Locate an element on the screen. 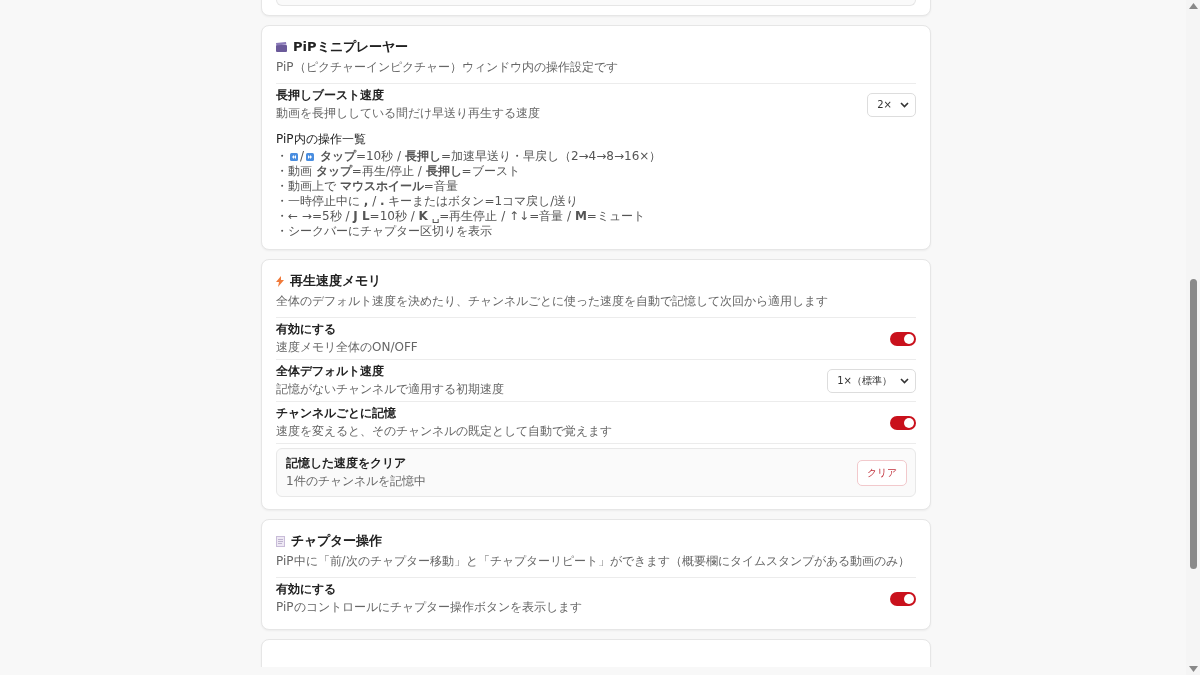  setting-label: 記憶した速度をクリア is located at coordinates (346, 463).